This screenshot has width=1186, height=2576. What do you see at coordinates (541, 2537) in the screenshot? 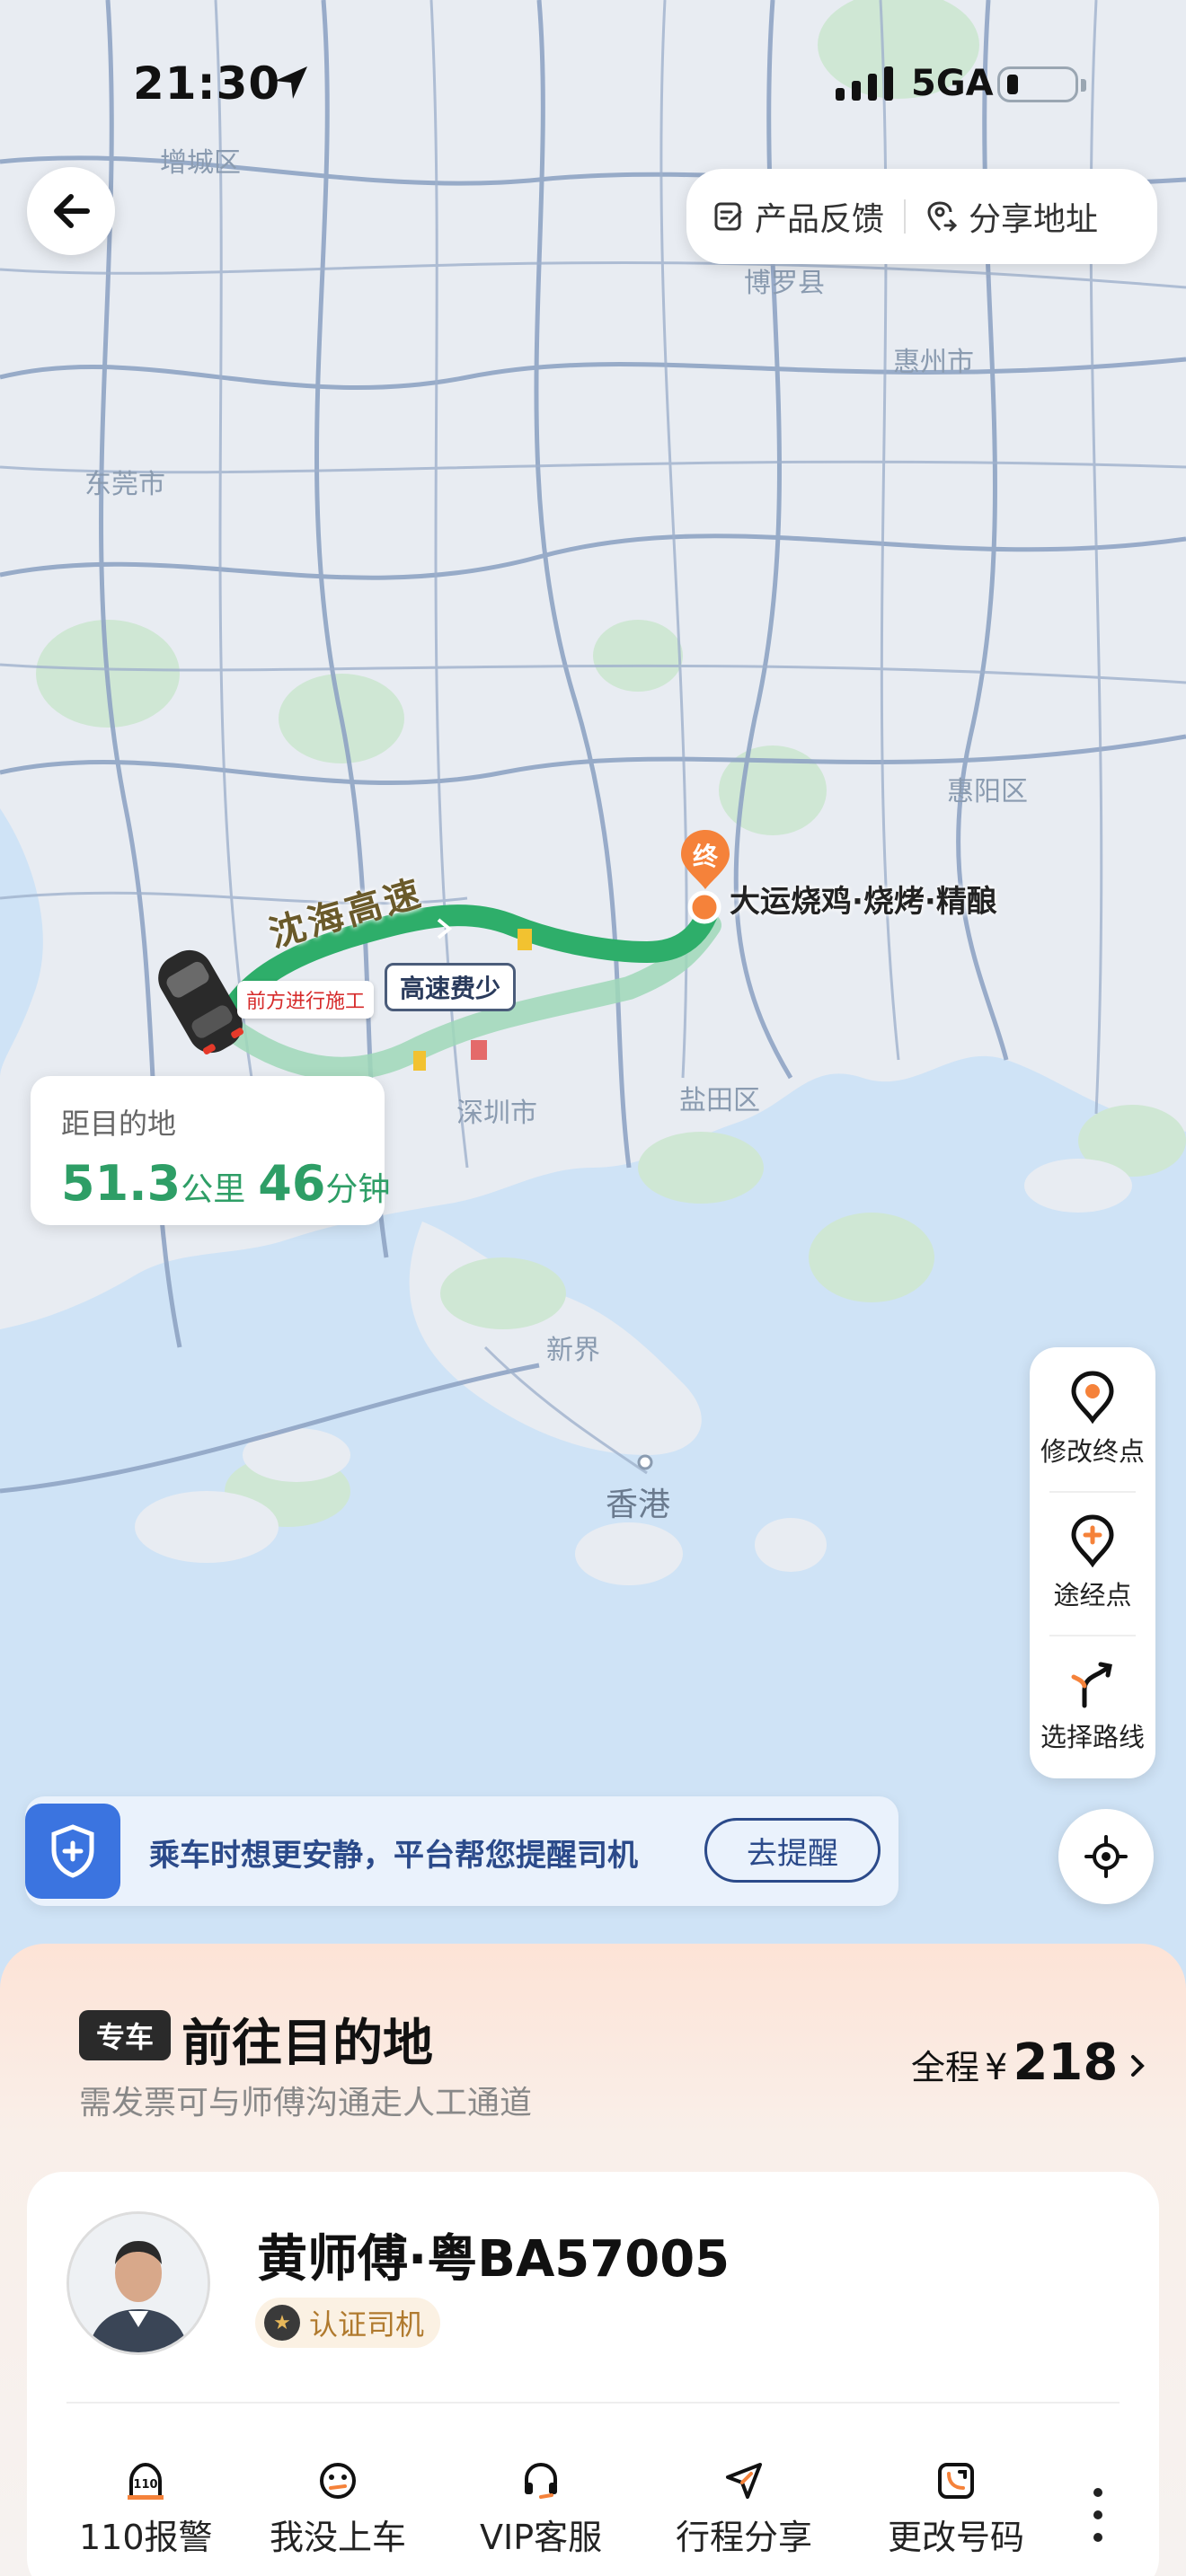
I see `vip-service-label: VIP客服` at bounding box center [541, 2537].